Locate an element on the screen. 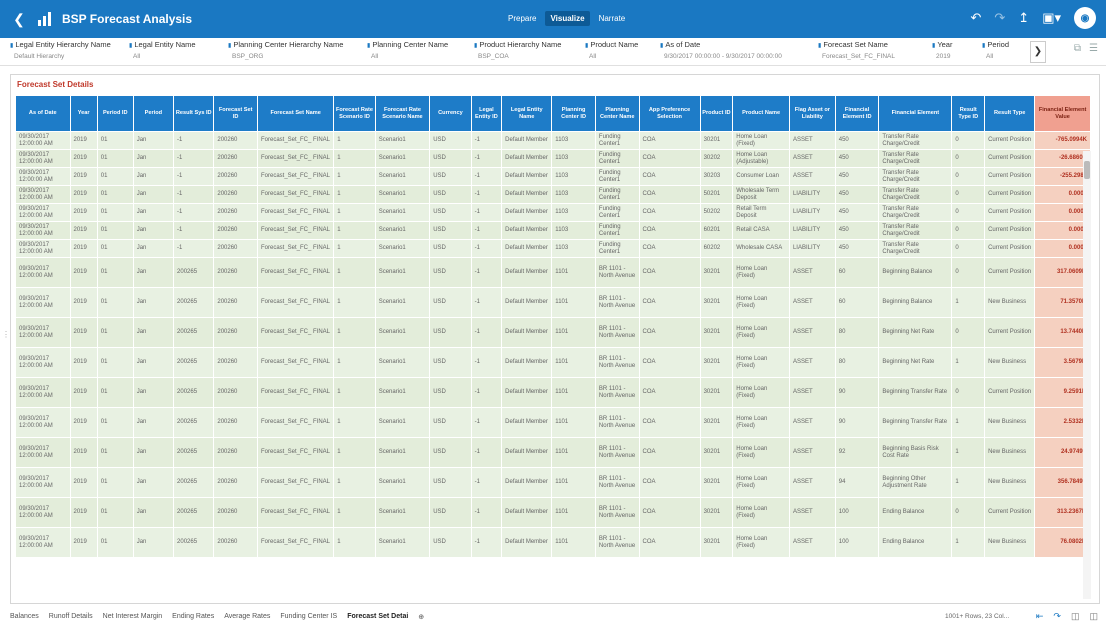  mode-visualize: Visualize is located at coordinates (567, 18).